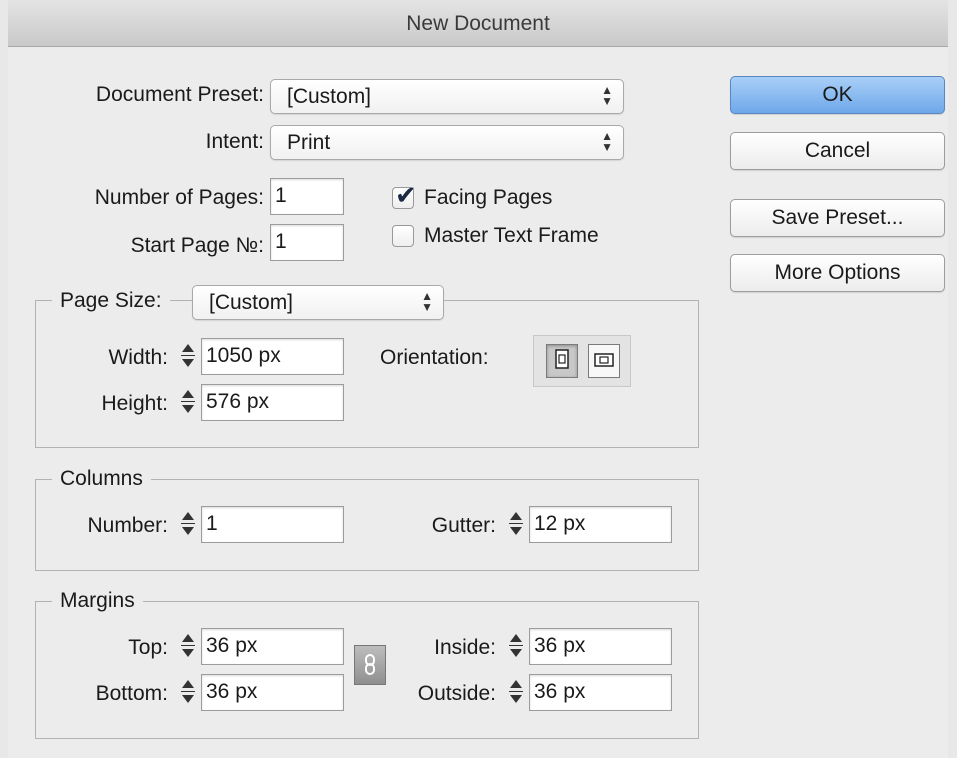 The image size is (957, 758). Describe the element at coordinates (447, 96) in the screenshot. I see `document-preset-select: [Custom] ▲ ▼` at that location.